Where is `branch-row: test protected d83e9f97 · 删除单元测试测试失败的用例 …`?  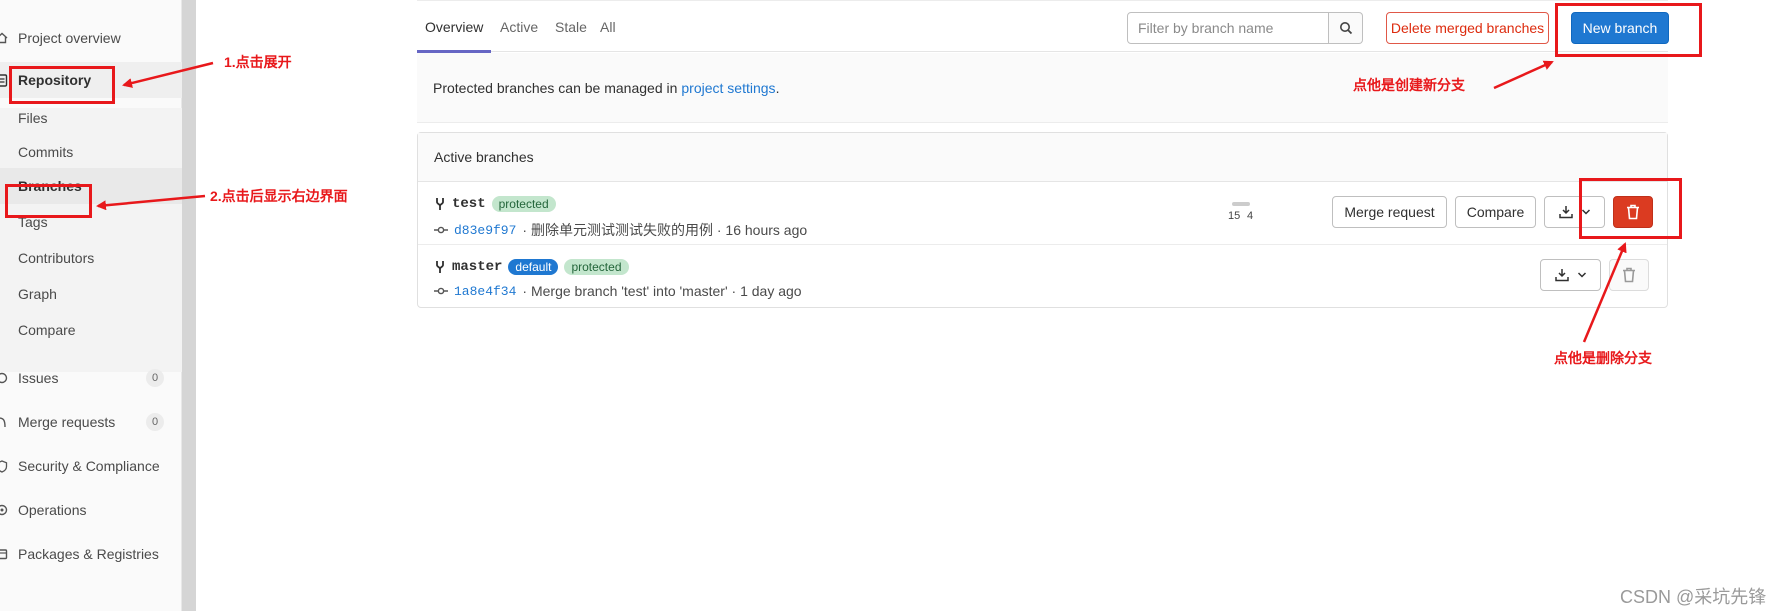
branch-row: test protected d83e9f97 · 删除单元测试测试失败的用例 … is located at coordinates (1042, 213).